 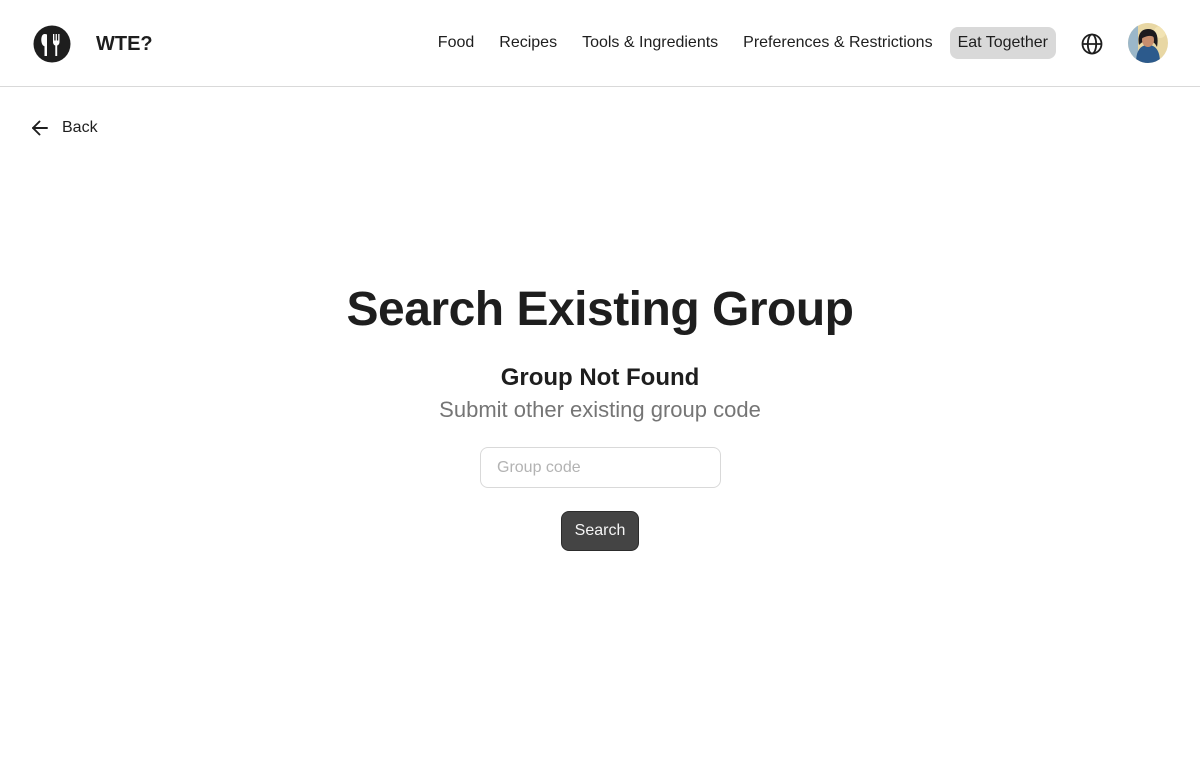 What do you see at coordinates (124, 44) in the screenshot?
I see `brand-name: WTE?` at bounding box center [124, 44].